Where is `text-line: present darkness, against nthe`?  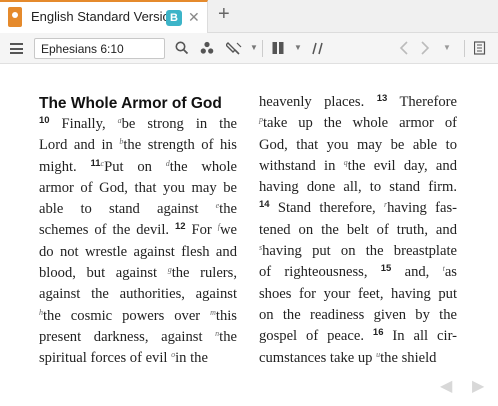
text-line: present darkness, against nthe is located at coordinates (138, 337).